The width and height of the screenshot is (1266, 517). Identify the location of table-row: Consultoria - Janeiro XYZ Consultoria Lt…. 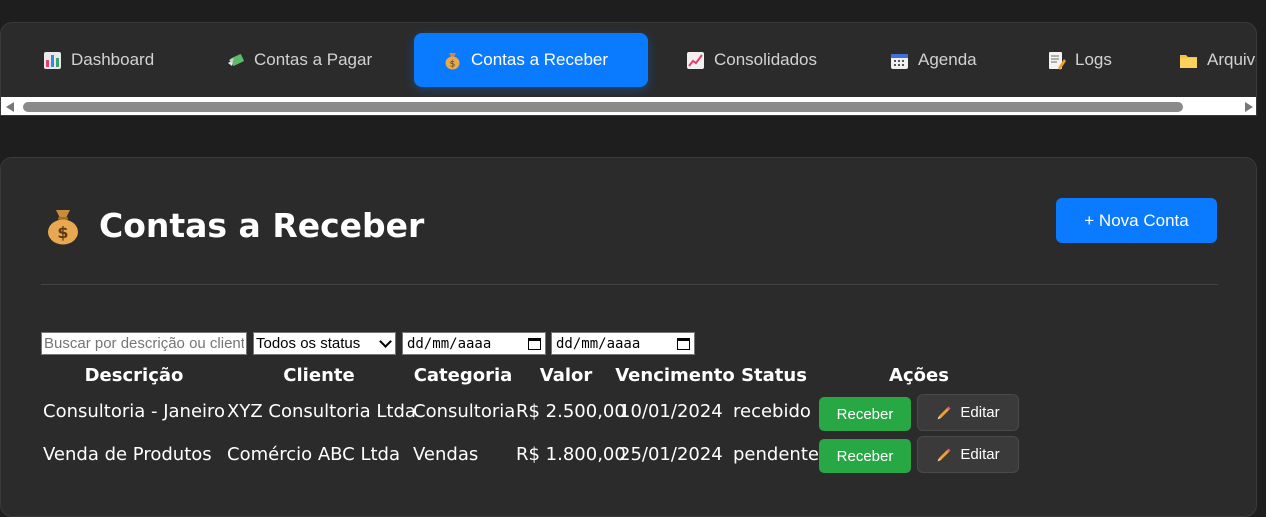
(551, 413).